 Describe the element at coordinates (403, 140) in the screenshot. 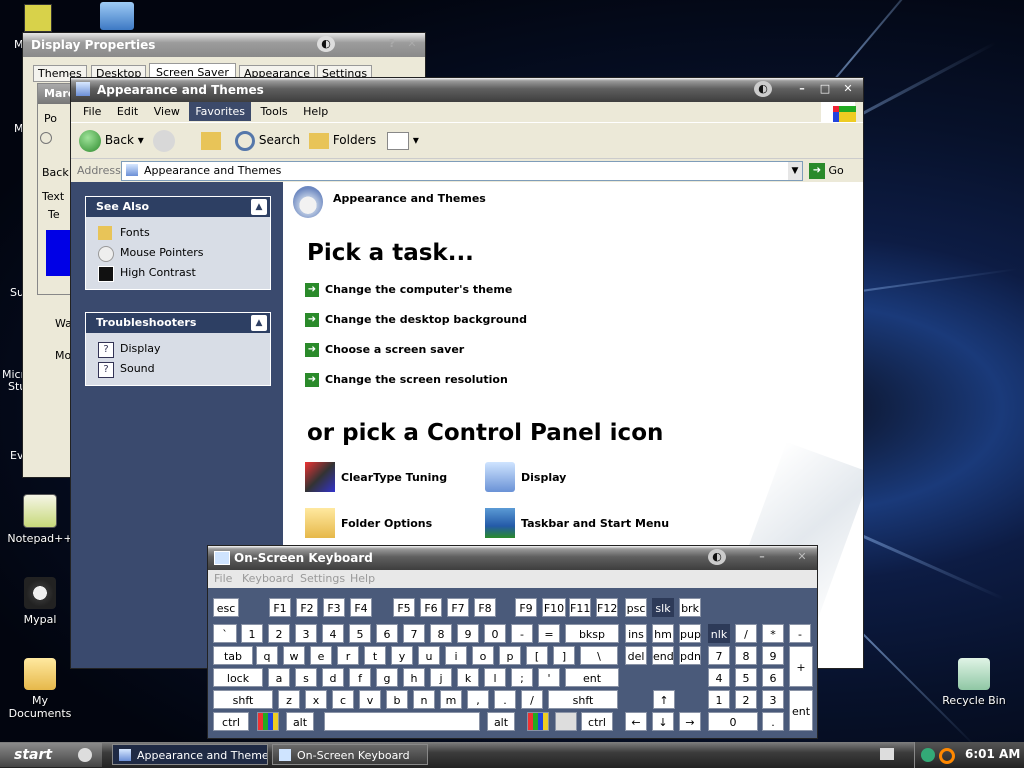

I see `views-button: ▾` at that location.